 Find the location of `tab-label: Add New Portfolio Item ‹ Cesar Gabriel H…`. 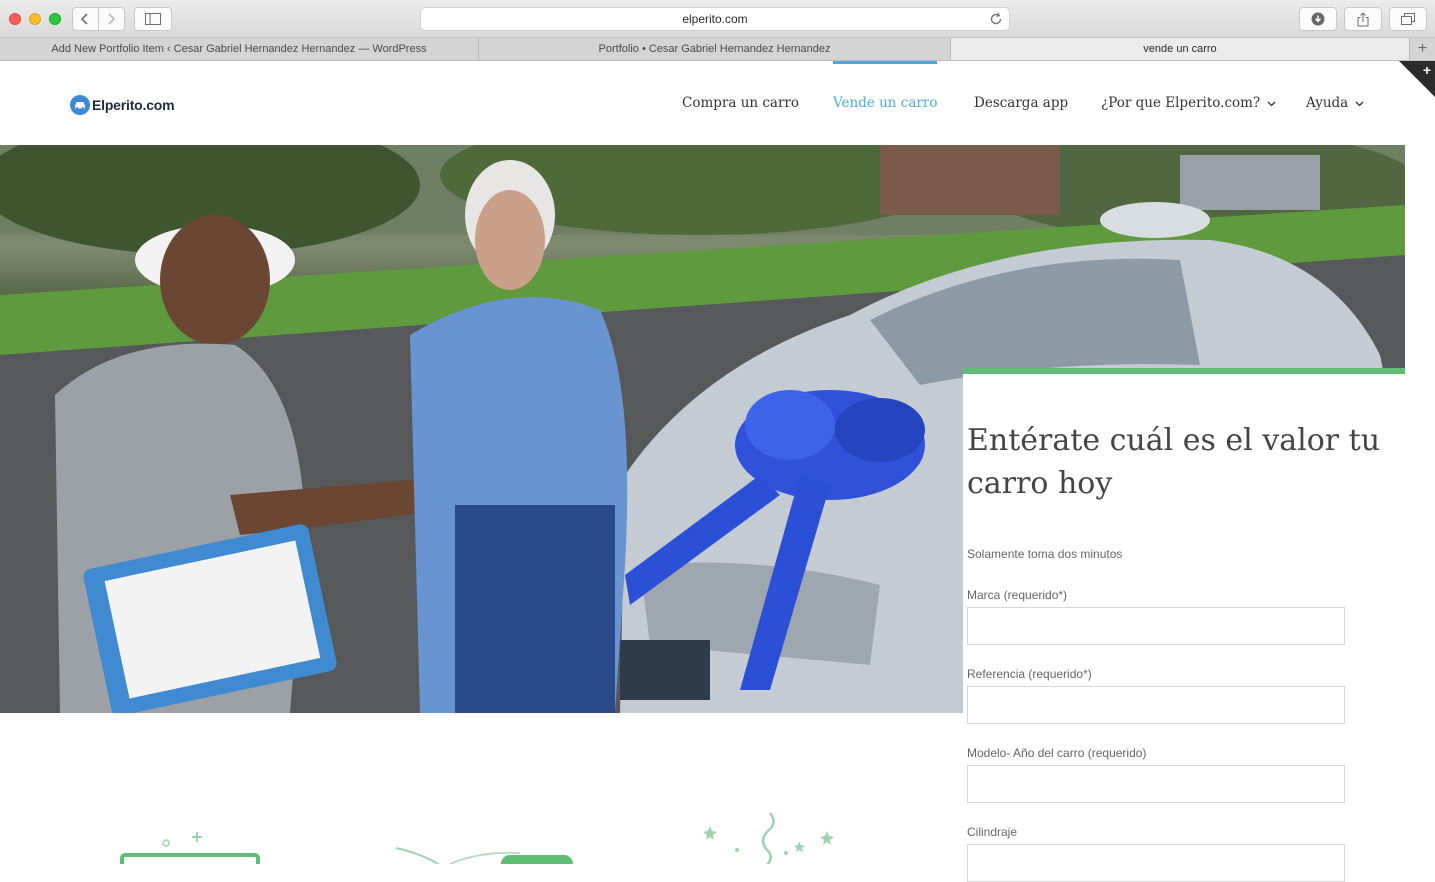

tab-label: Add New Portfolio Item ‹ Cesar Gabriel H… is located at coordinates (239, 49).